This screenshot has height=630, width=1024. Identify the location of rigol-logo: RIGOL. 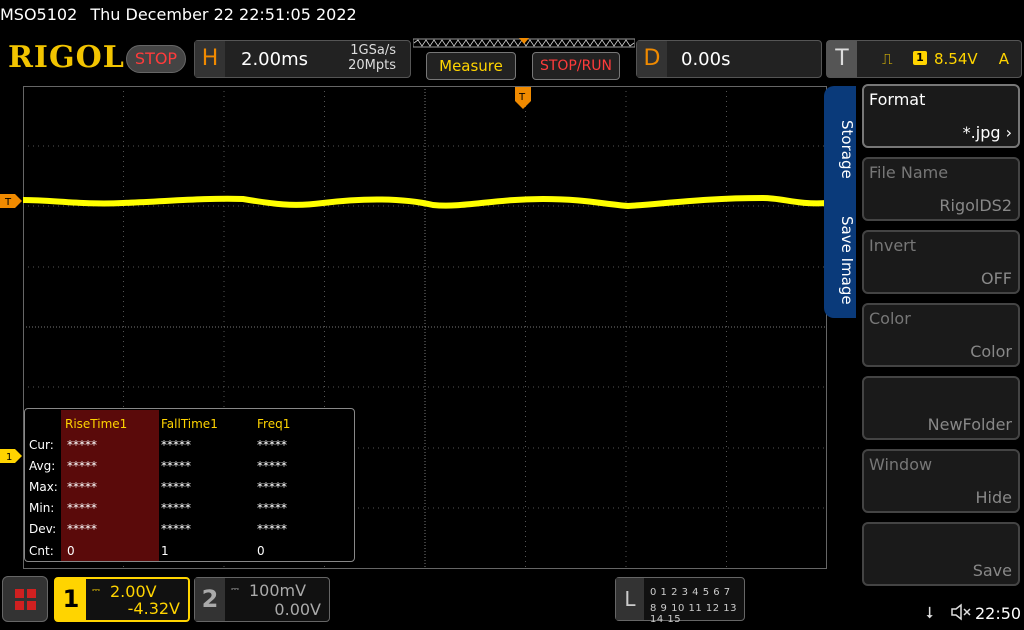
(66, 57).